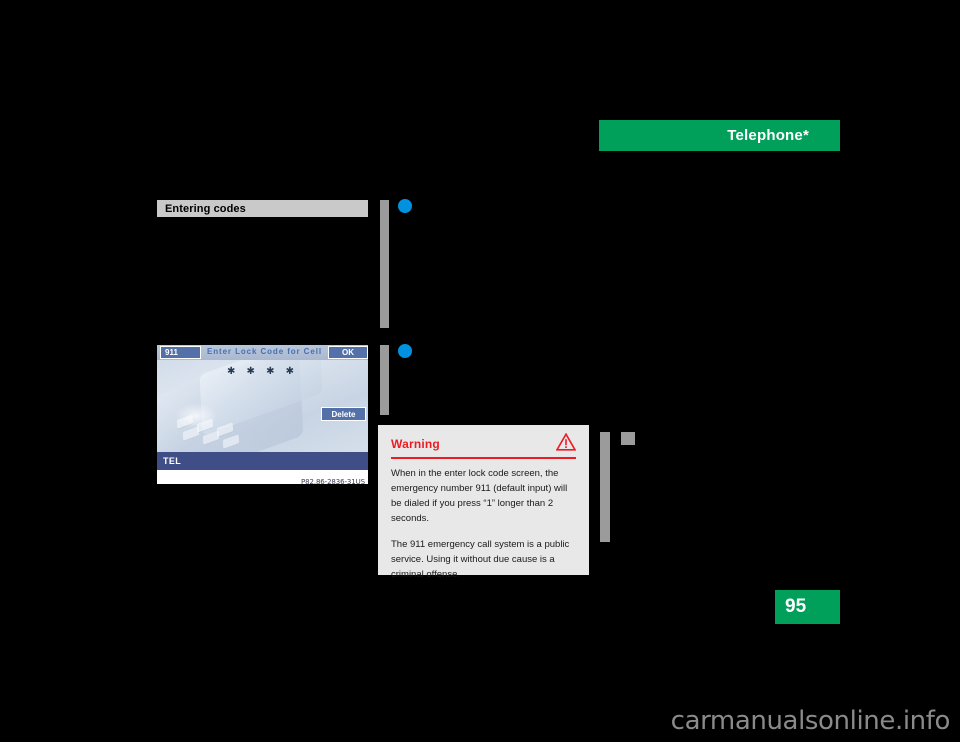  I want to click on lock-code-masked-field: ✱ ✱ ✱ ✱, so click(262, 371).